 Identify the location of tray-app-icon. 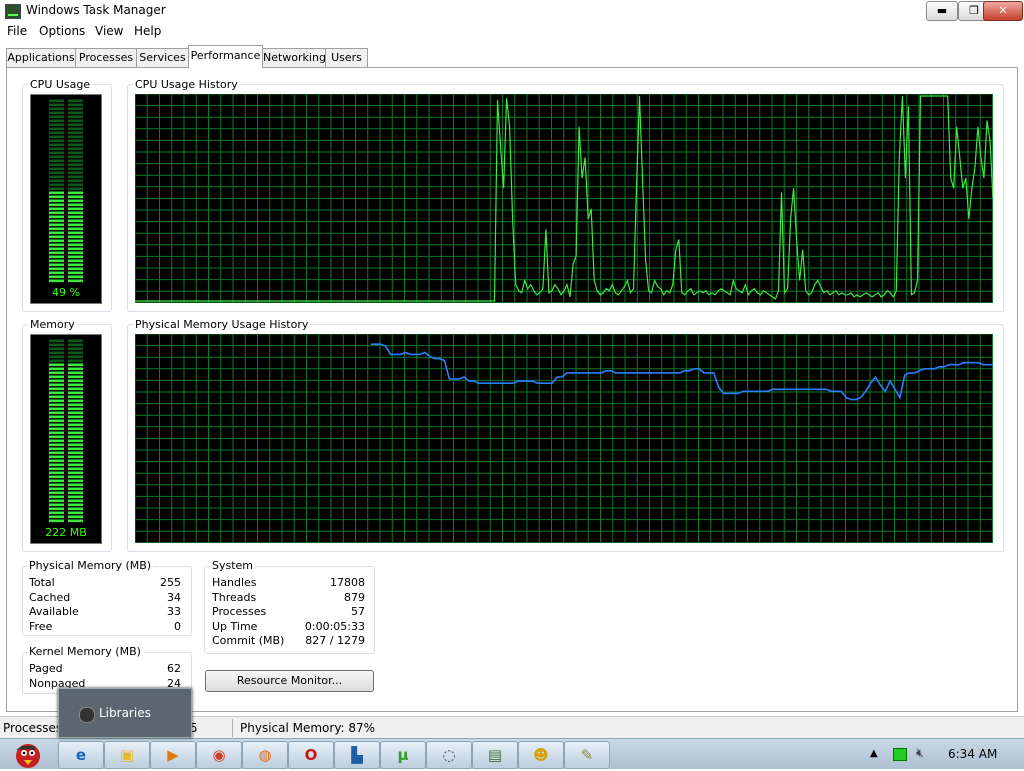
(900, 754).